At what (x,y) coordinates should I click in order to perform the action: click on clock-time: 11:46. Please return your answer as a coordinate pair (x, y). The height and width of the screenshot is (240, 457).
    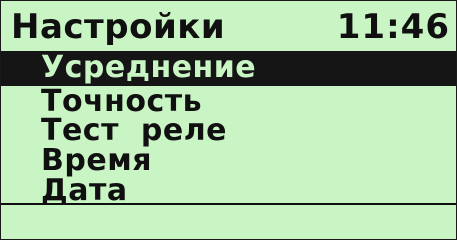
    Looking at the image, I should click on (393, 27).